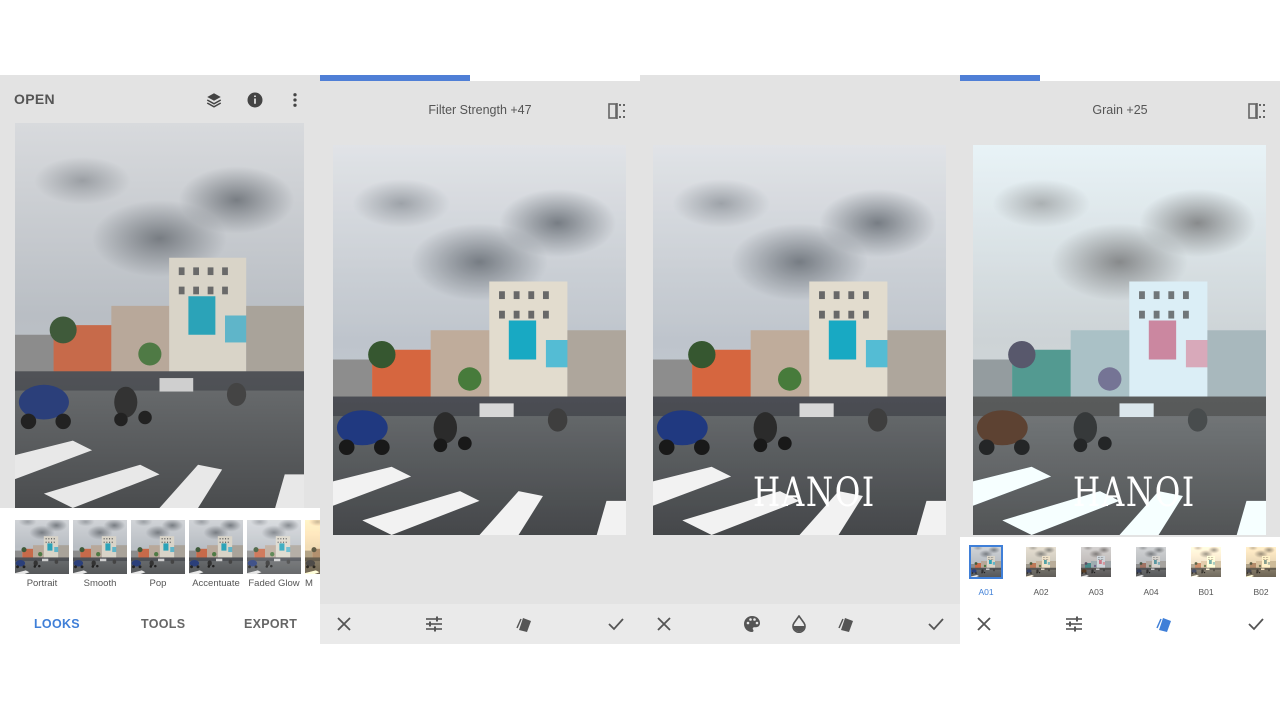 The image size is (1280, 720). Describe the element at coordinates (1206, 592) in the screenshot. I see `grain-style-label: B01` at that location.